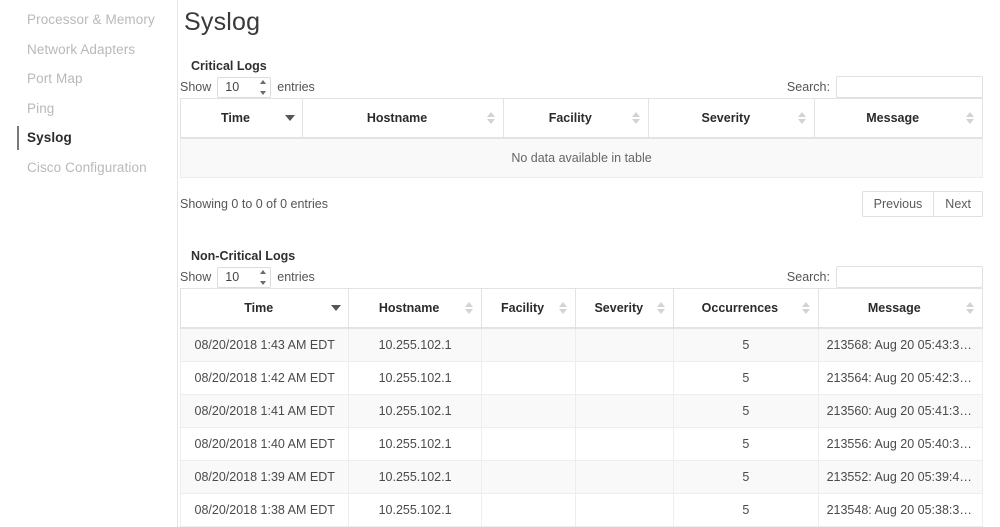 The height and width of the screenshot is (527, 1000). I want to click on empty-message: No data available in table, so click(581, 157).